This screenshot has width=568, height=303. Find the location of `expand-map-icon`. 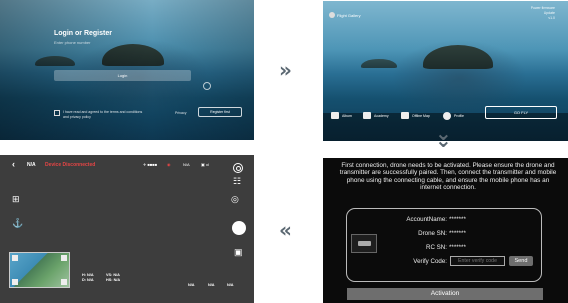

expand-map-icon is located at coordinates (15, 258).